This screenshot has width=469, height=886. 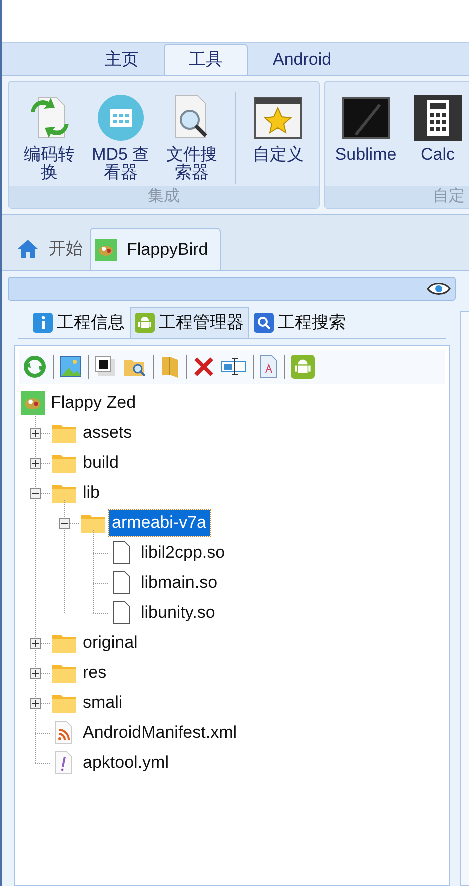 What do you see at coordinates (28, 249) in the screenshot?
I see `home-icon` at bounding box center [28, 249].